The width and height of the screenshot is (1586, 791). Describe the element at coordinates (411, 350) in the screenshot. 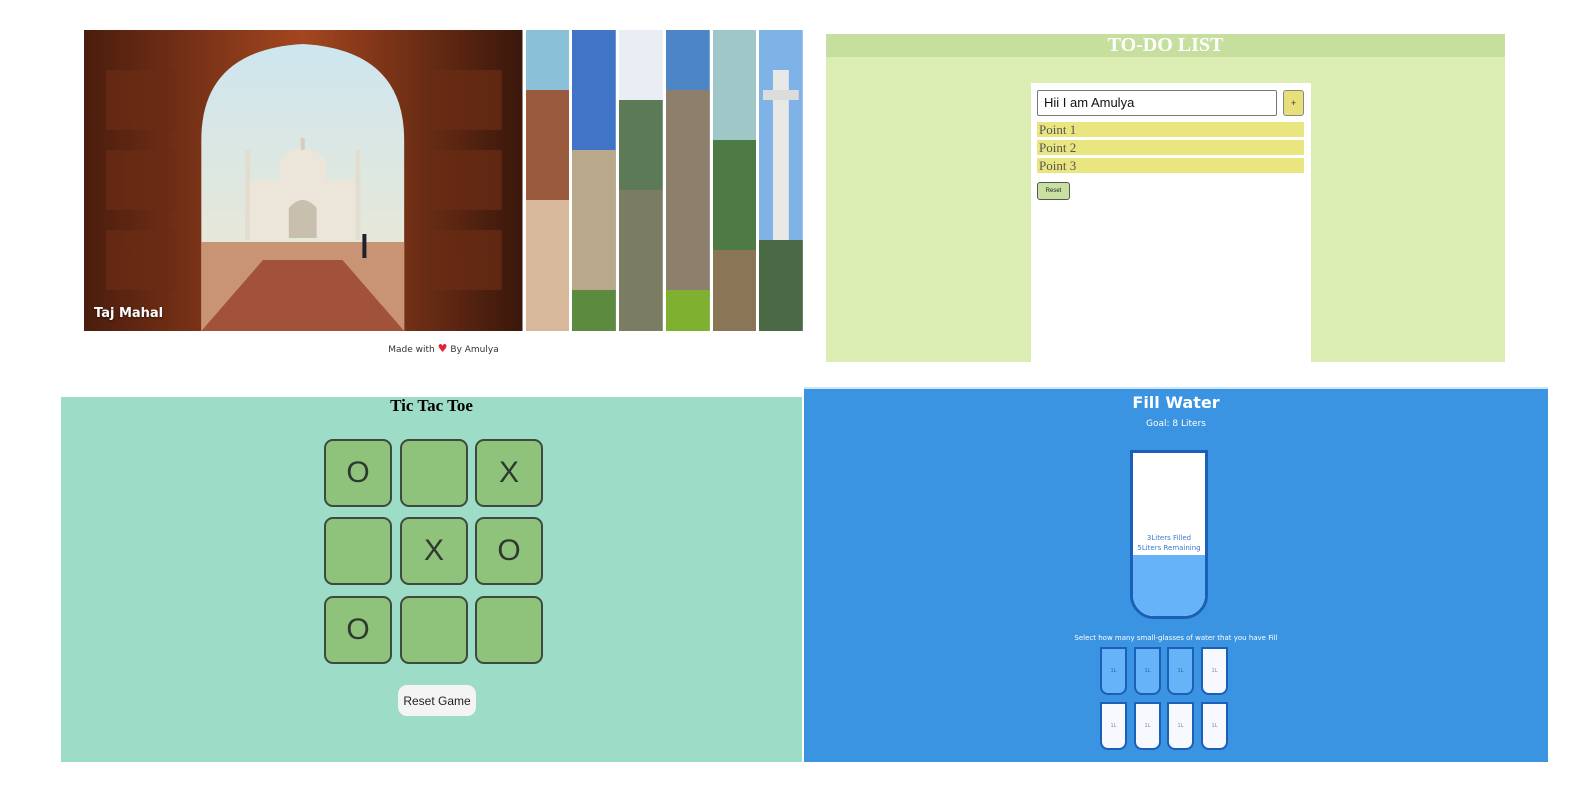

I see `footer-text-before: Made with` at that location.